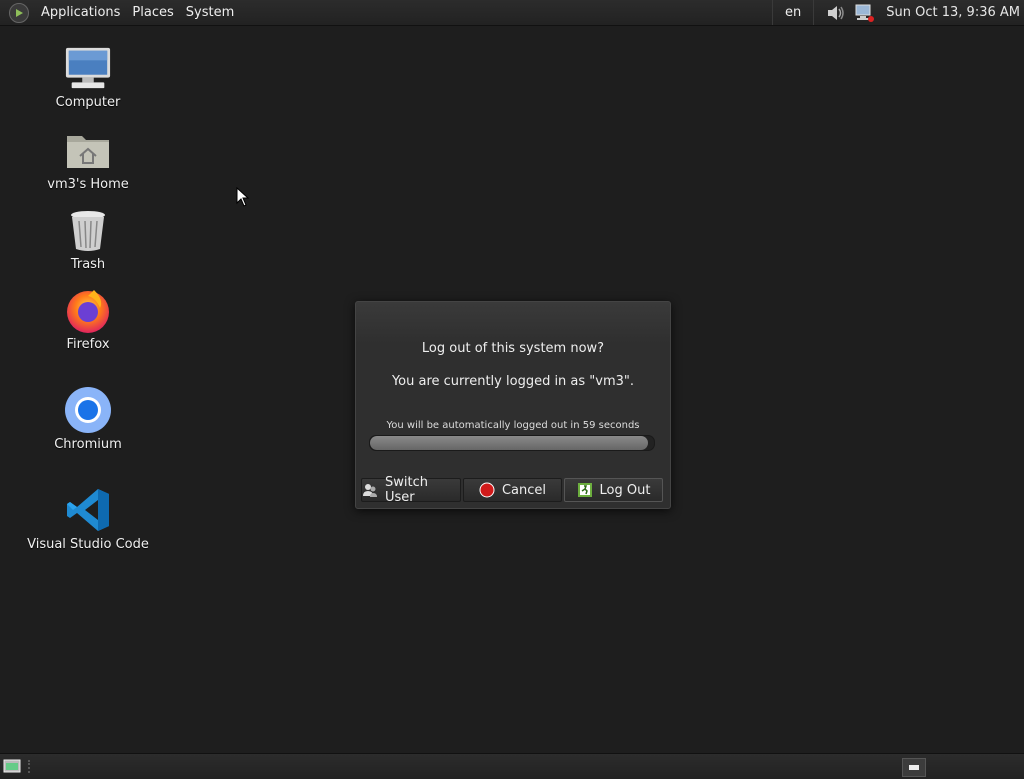 This screenshot has width=1024, height=779. I want to click on show-desktop-icon, so click(12, 766).